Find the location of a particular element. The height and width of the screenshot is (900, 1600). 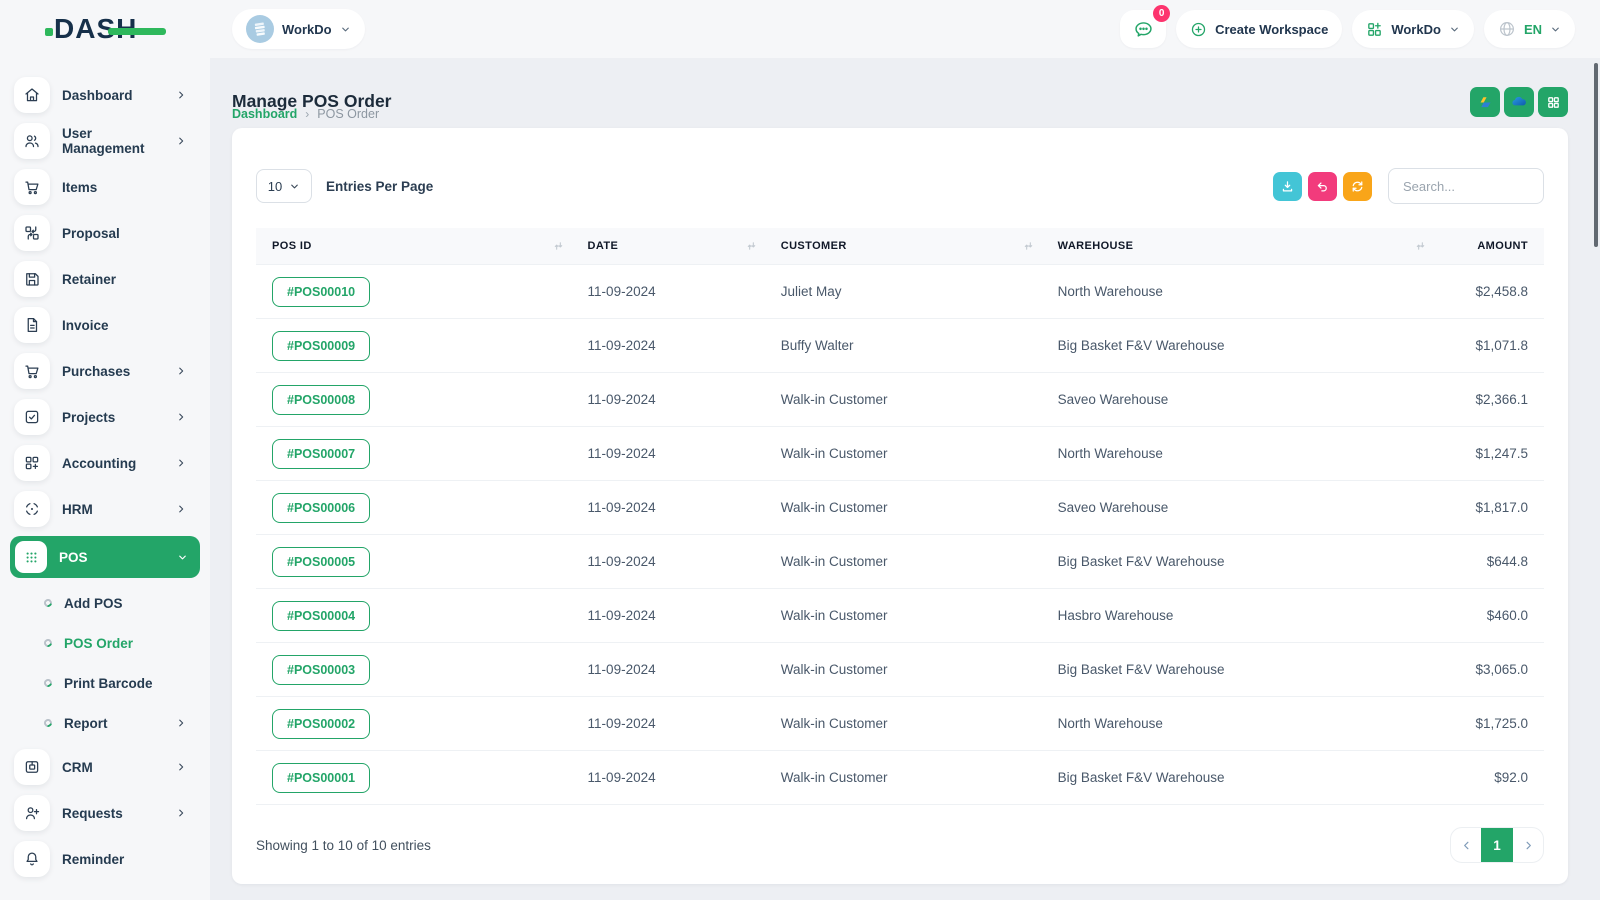

amount-cell: $92.0 is located at coordinates (1489, 777).